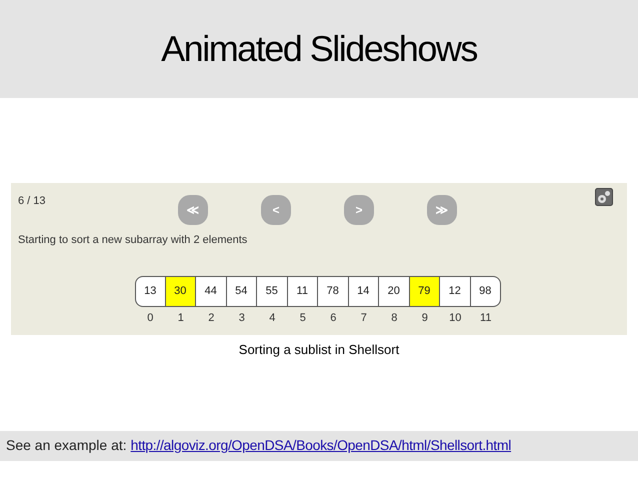  What do you see at coordinates (272, 291) in the screenshot?
I see `array-cell: 55` at bounding box center [272, 291].